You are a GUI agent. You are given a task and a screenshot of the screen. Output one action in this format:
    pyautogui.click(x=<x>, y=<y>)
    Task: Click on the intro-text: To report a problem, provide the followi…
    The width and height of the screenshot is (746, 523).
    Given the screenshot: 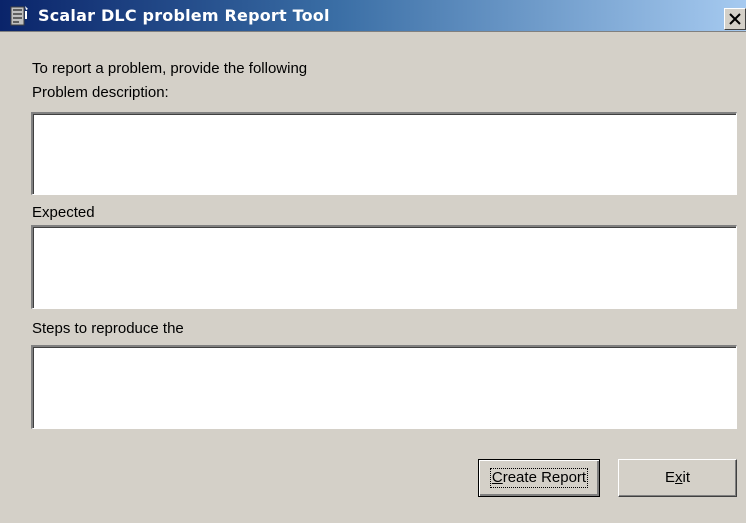 What is the action you would take?
    pyautogui.click(x=170, y=68)
    